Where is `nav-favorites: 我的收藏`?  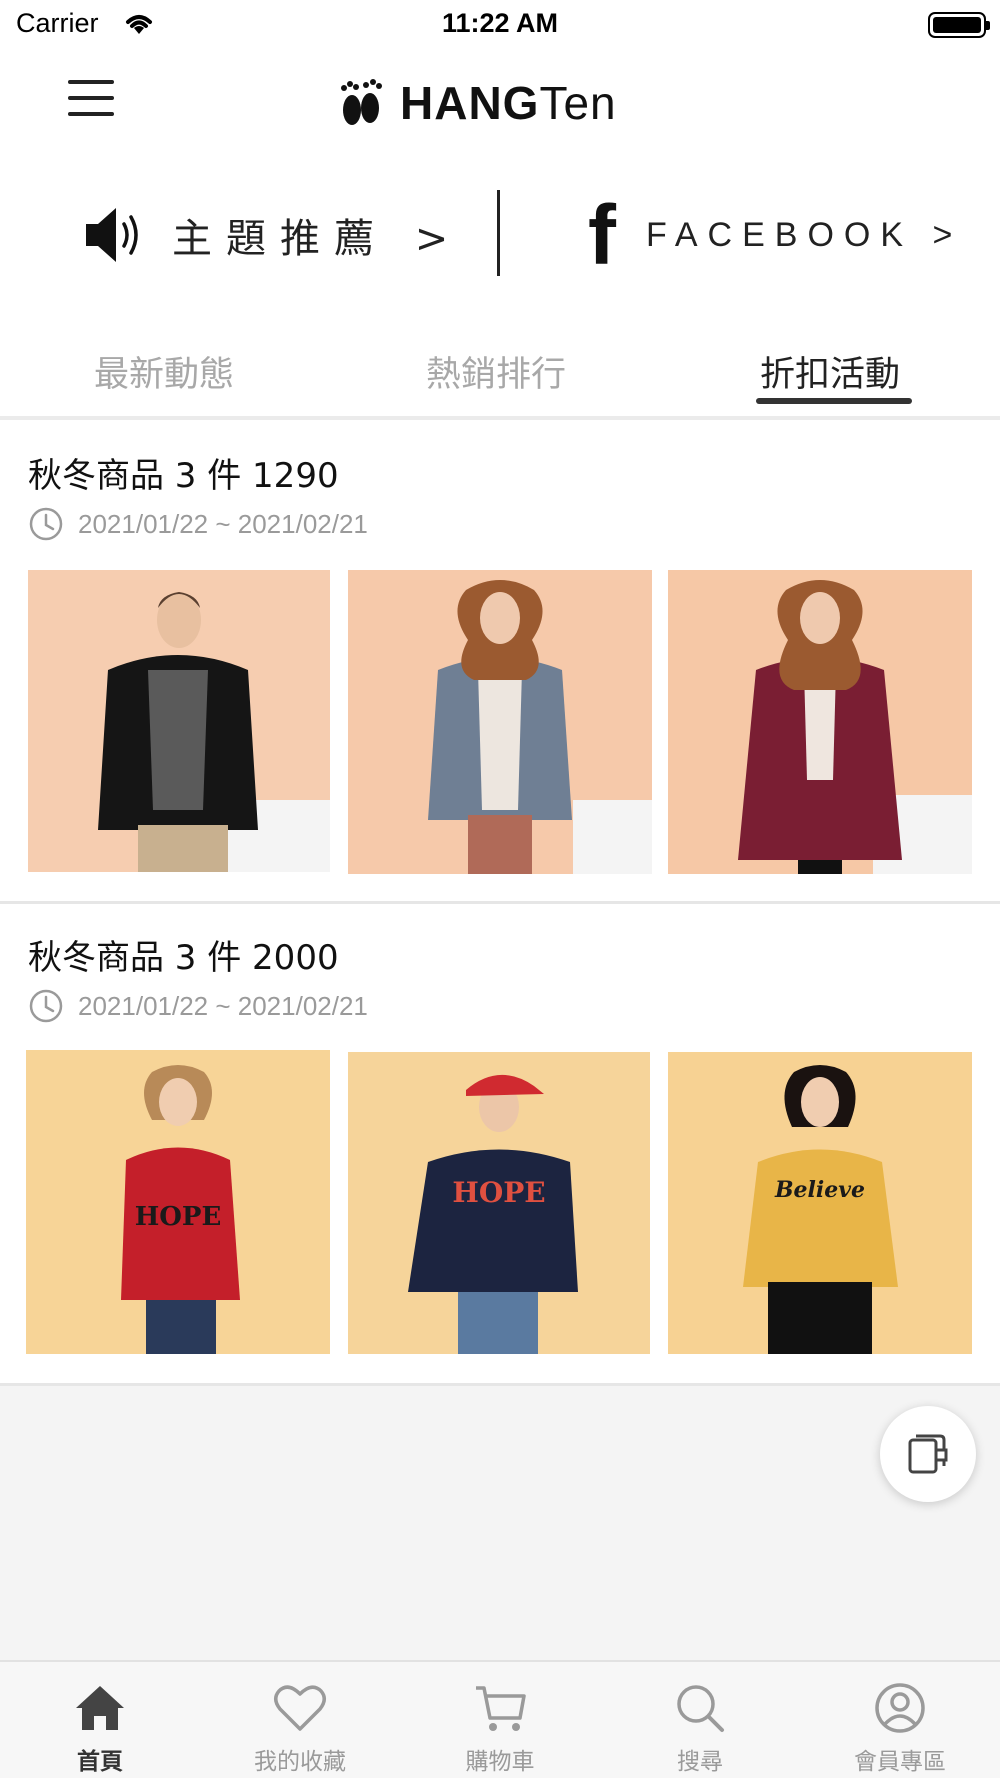 nav-favorites: 我的收藏 is located at coordinates (300, 1720).